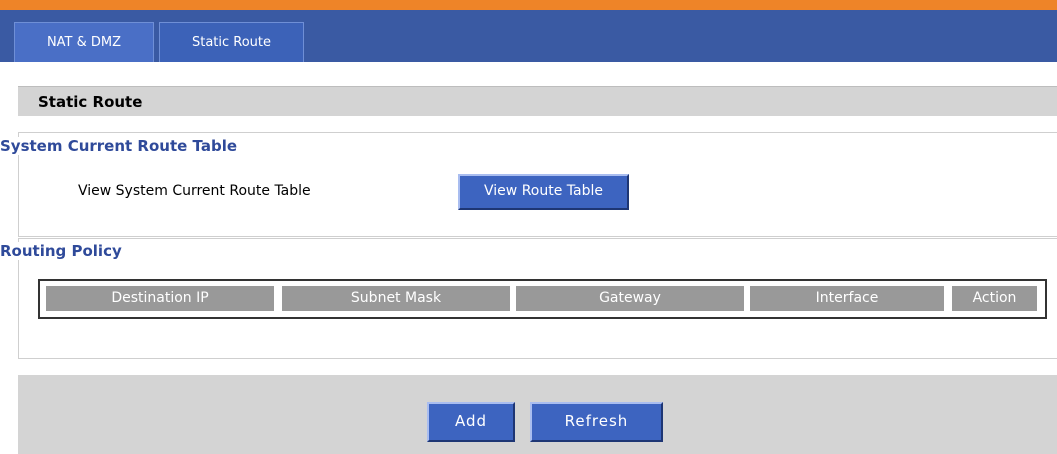 Image resolution: width=1057 pixels, height=454 pixels. Describe the element at coordinates (630, 298) in the screenshot. I see `column-header-gateway: Gateway` at that location.